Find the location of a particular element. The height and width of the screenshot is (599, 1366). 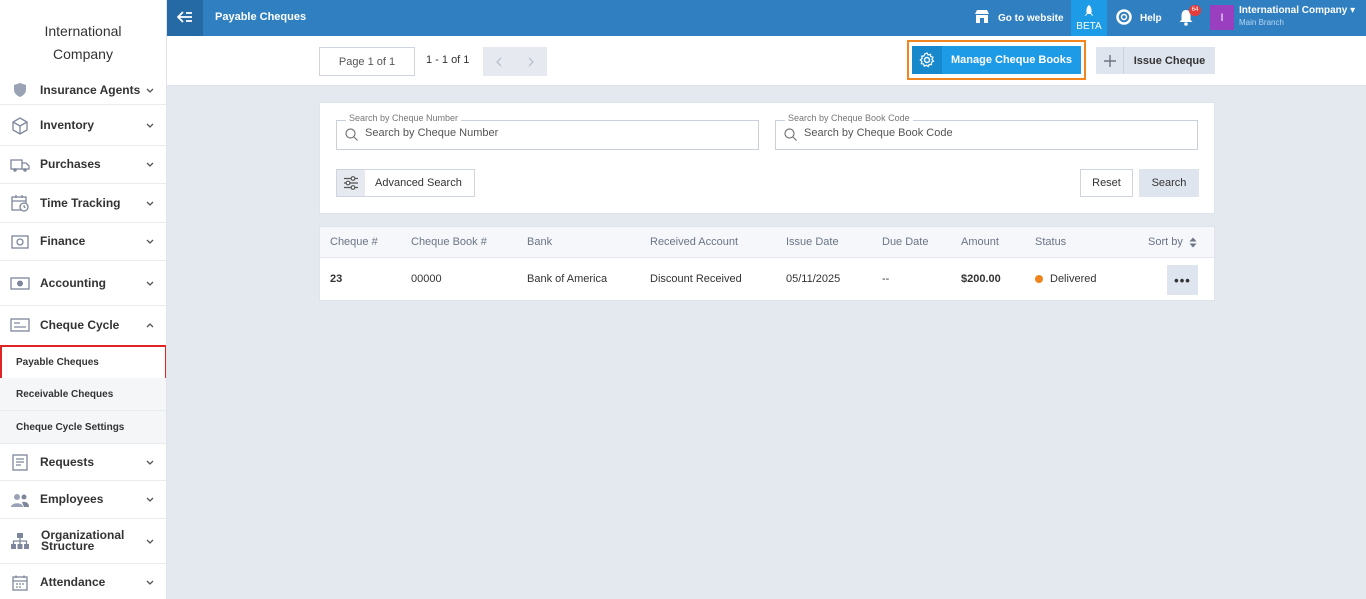

sidebar-item-cheque-cycle: Cheque Cycle is located at coordinates (83, 325).